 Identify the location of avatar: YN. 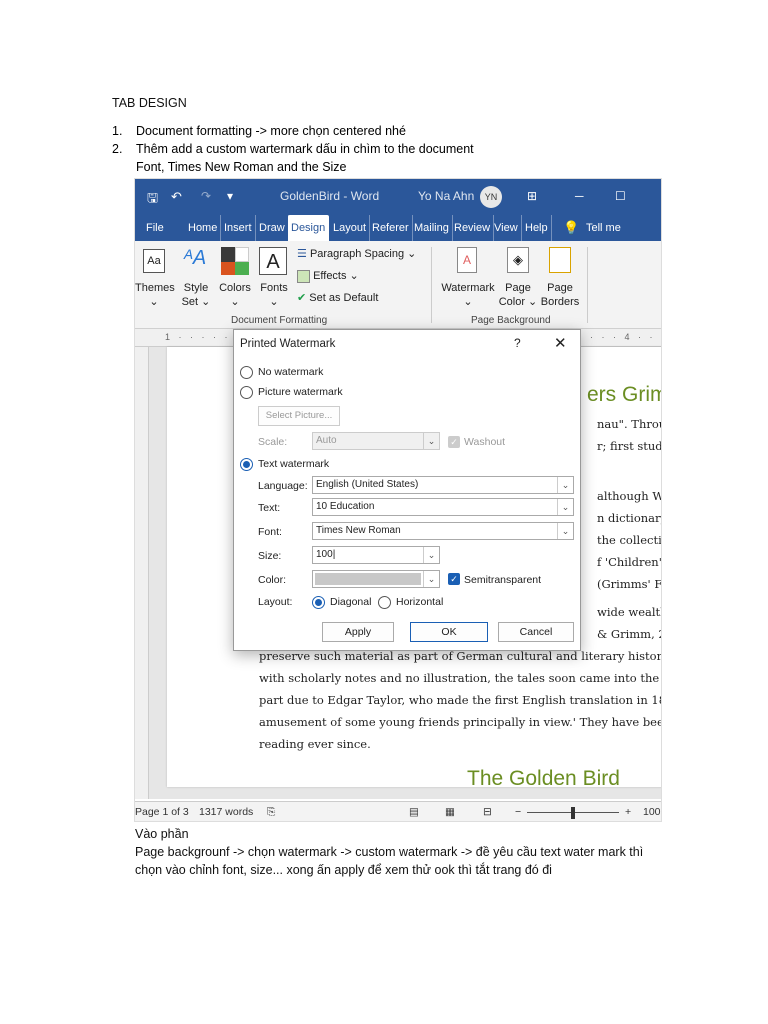
(491, 197).